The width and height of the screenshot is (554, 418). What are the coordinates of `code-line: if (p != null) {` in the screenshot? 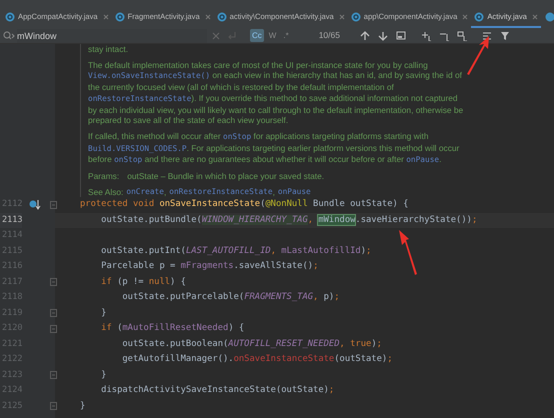 It's located at (143, 282).